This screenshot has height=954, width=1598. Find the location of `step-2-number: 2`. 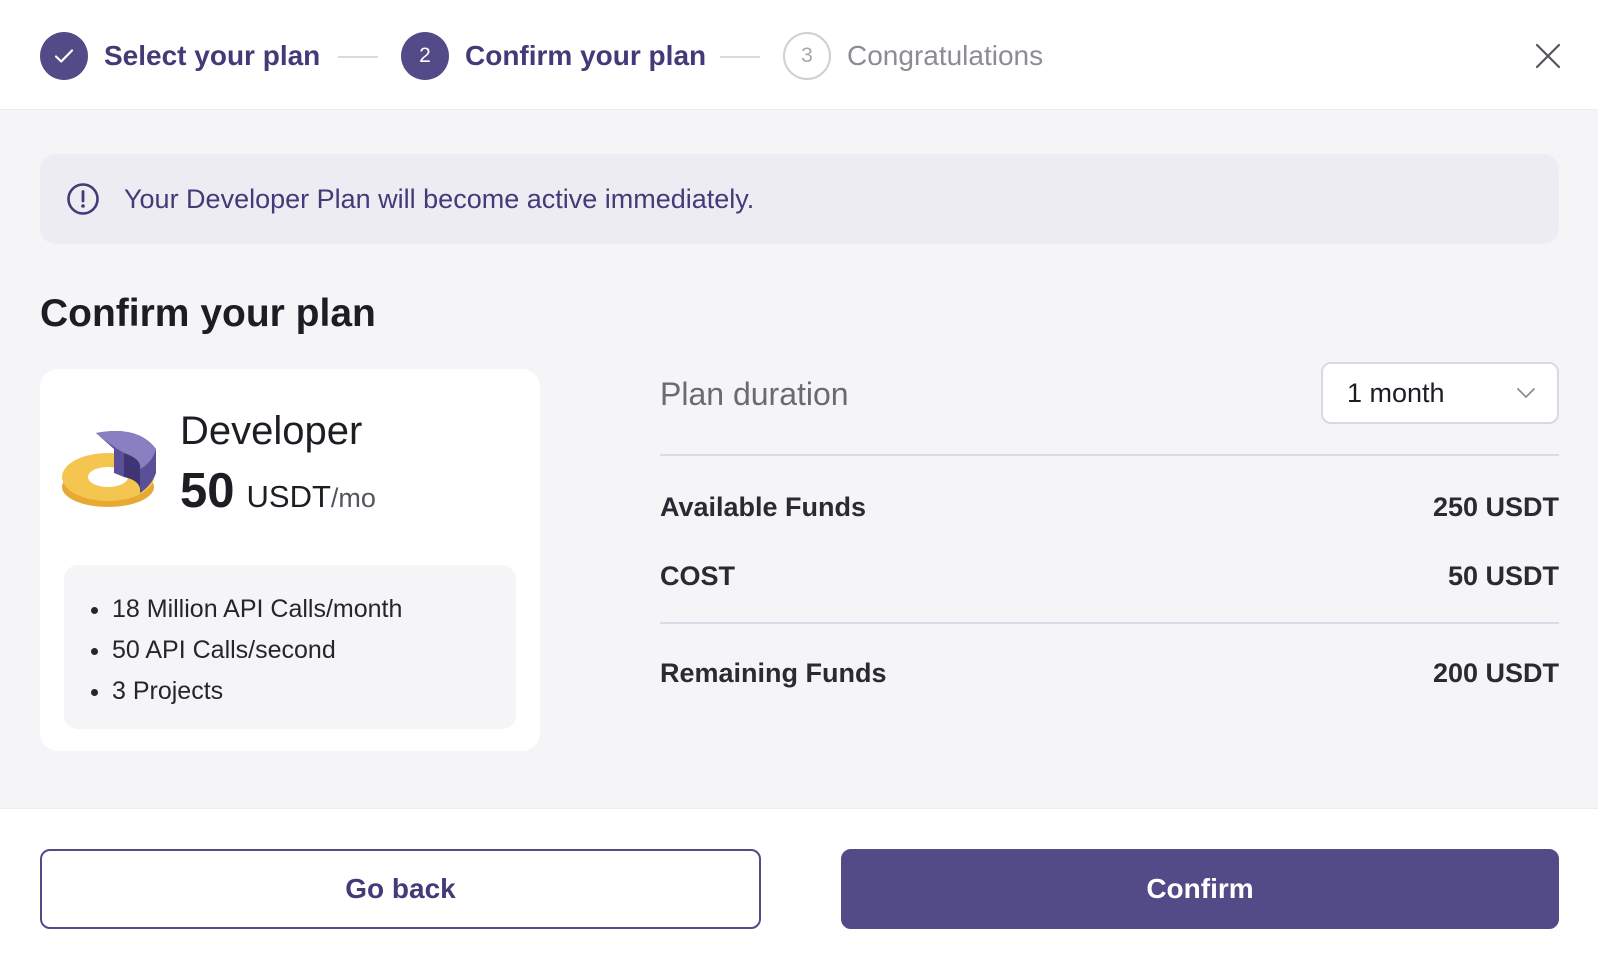

step-2-number: 2 is located at coordinates (425, 55).